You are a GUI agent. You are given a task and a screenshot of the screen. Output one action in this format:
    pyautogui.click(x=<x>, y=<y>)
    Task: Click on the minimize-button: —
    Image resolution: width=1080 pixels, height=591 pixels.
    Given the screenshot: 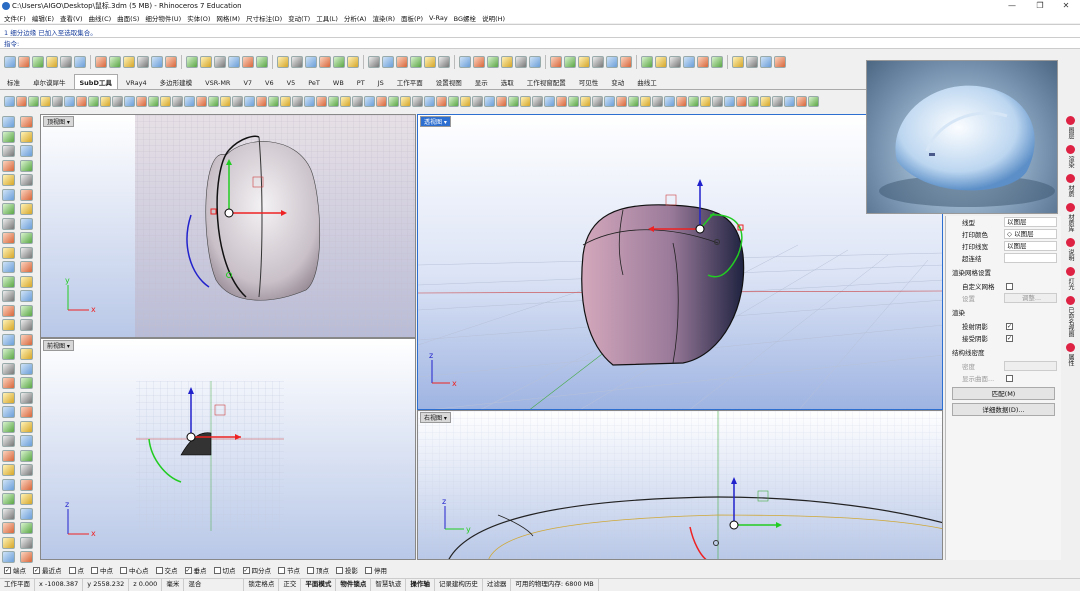 What is the action you would take?
    pyautogui.click(x=1012, y=6)
    